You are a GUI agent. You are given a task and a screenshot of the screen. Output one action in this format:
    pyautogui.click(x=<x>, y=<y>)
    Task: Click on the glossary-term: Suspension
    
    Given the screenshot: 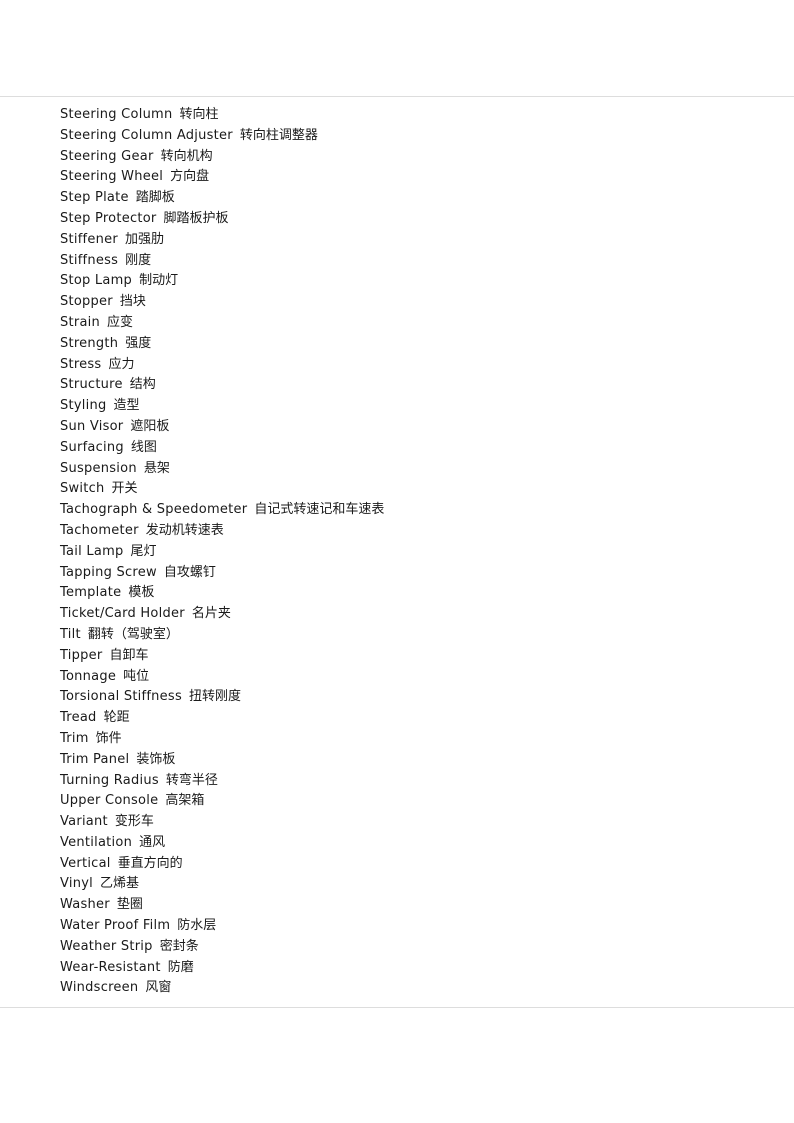 What is the action you would take?
    pyautogui.click(x=98, y=468)
    